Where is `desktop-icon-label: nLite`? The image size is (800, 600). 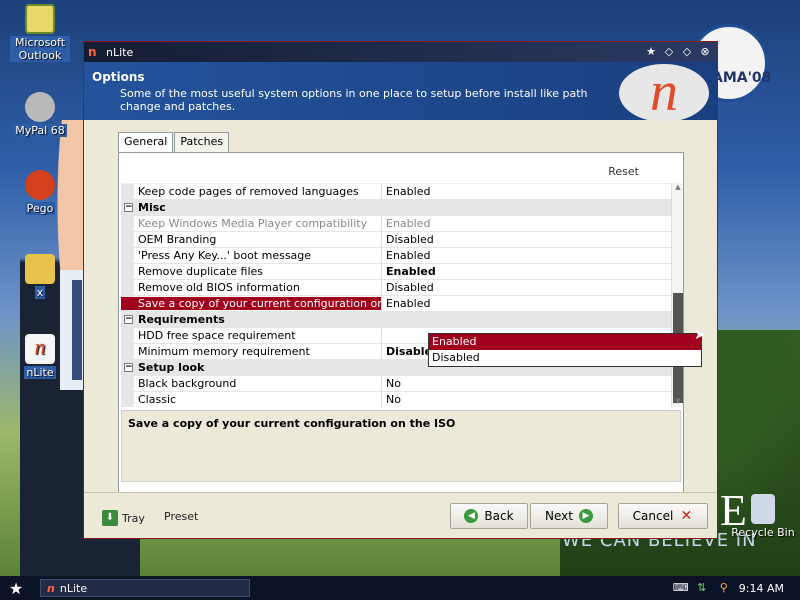 desktop-icon-label: nLite is located at coordinates (40, 372).